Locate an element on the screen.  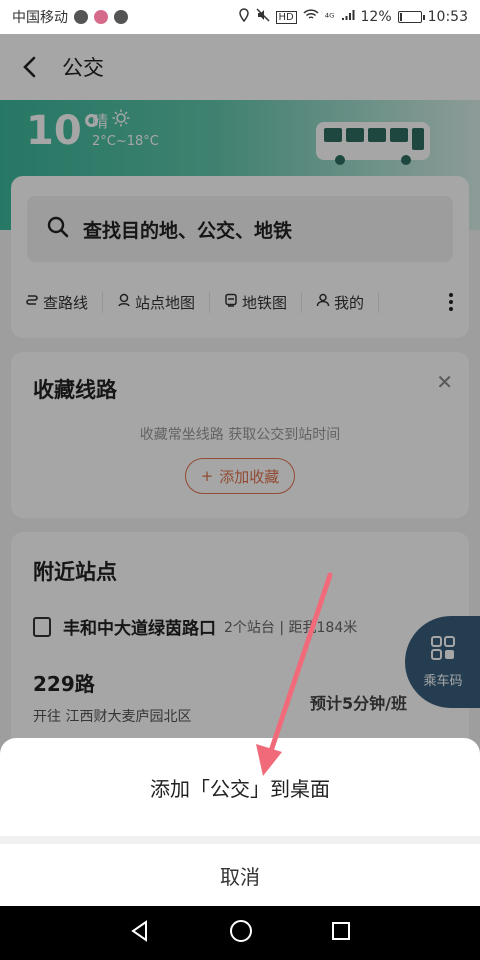
wechat-icon is located at coordinates (81, 17).